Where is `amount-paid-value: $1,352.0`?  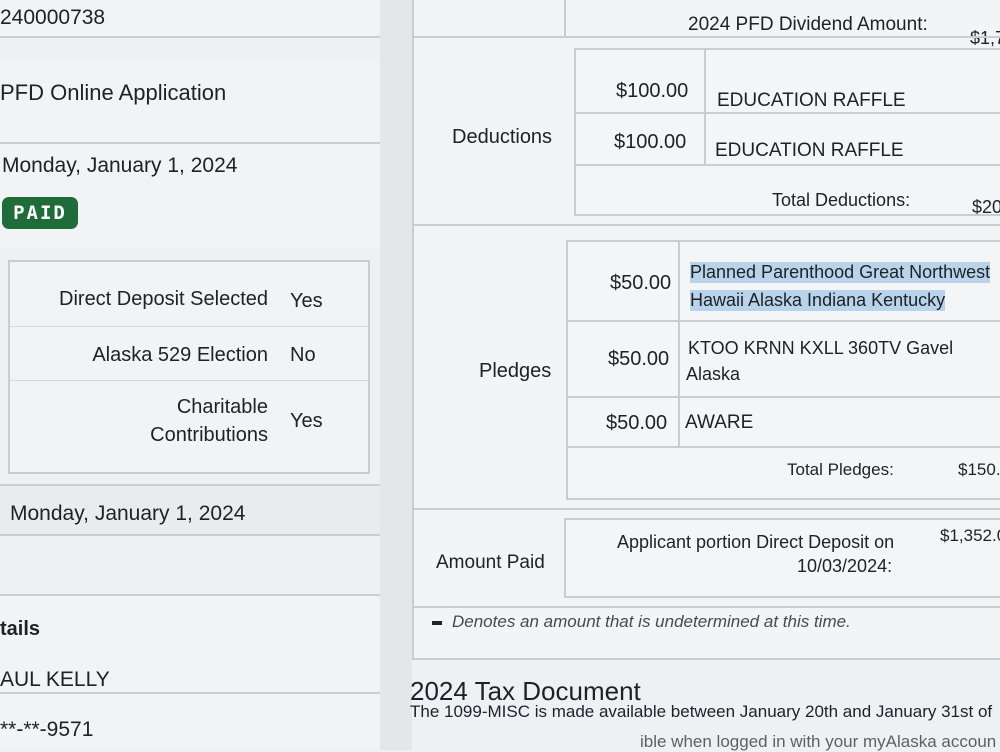 amount-paid-value: $1,352.0 is located at coordinates (970, 535).